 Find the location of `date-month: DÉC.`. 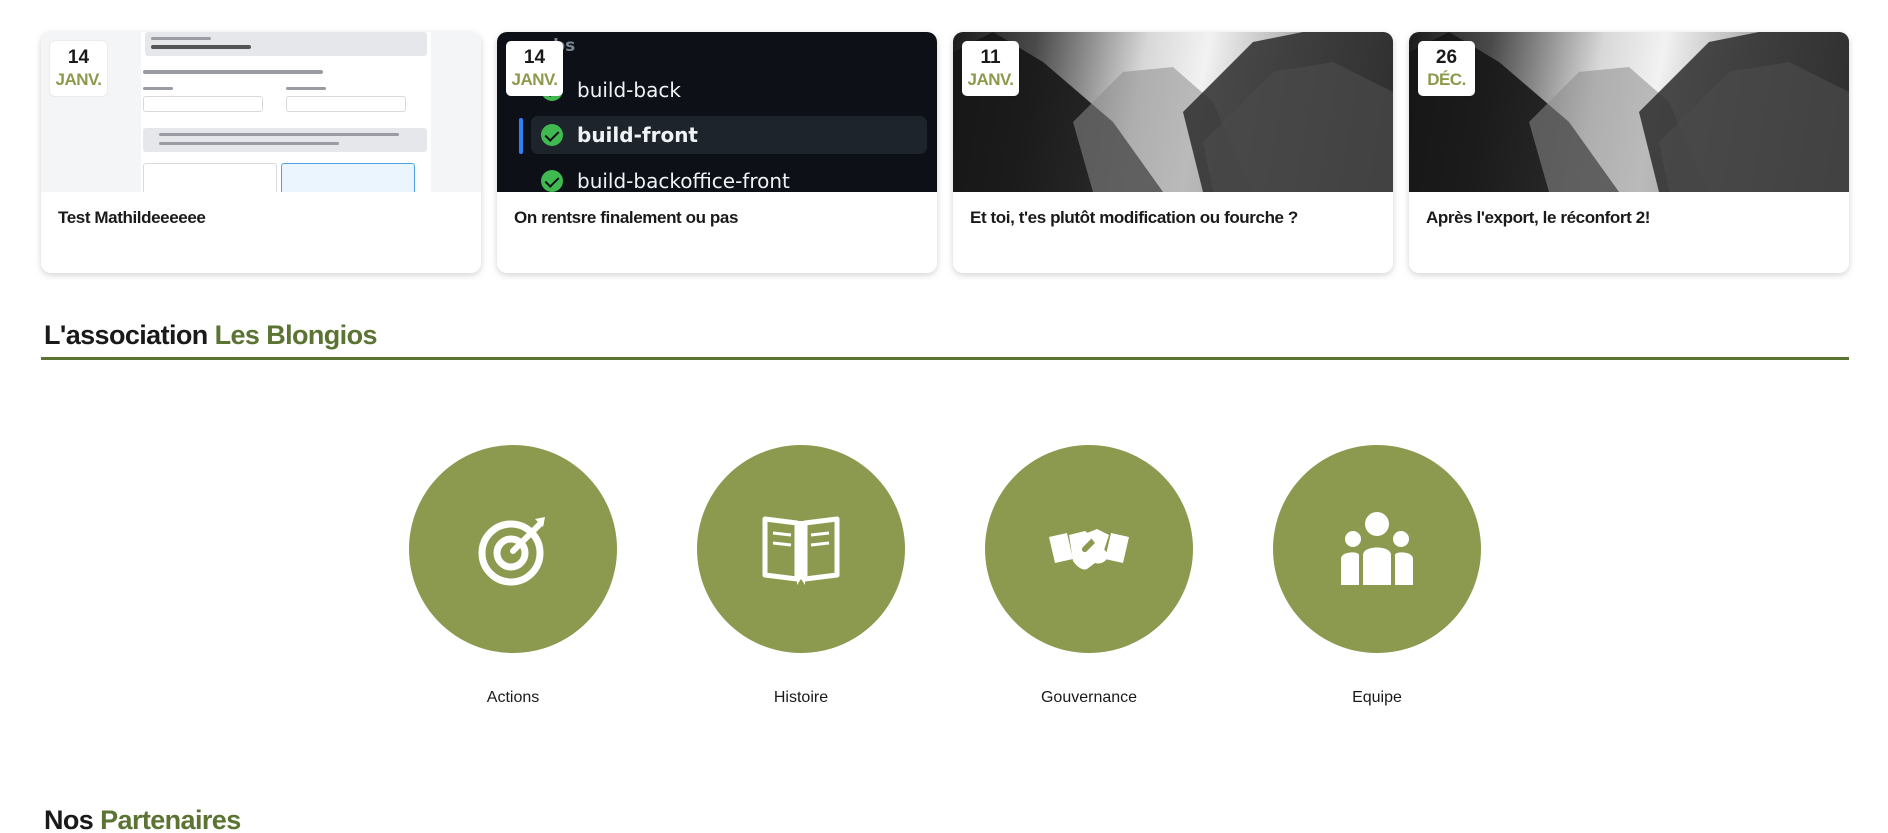

date-month: DÉC. is located at coordinates (1446, 79).